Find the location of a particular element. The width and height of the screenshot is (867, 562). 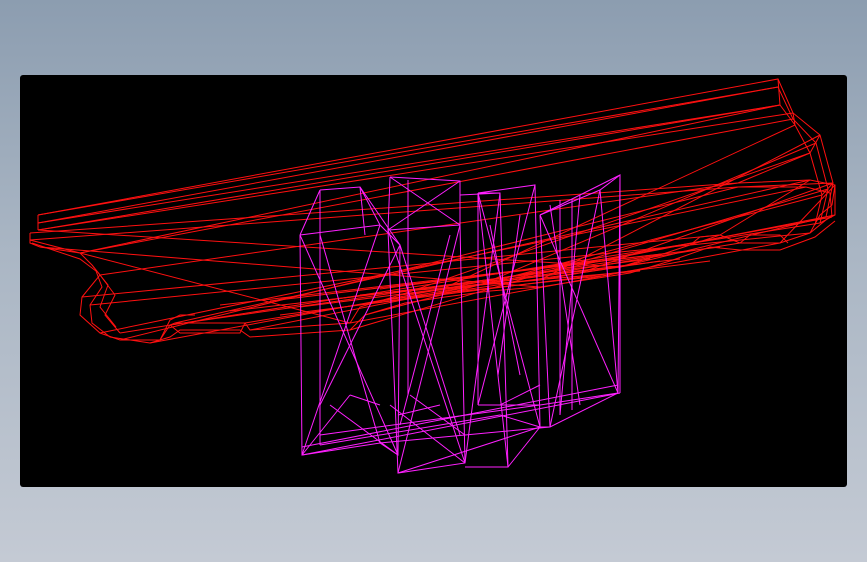

pier-center-right is located at coordinates (500, 326).